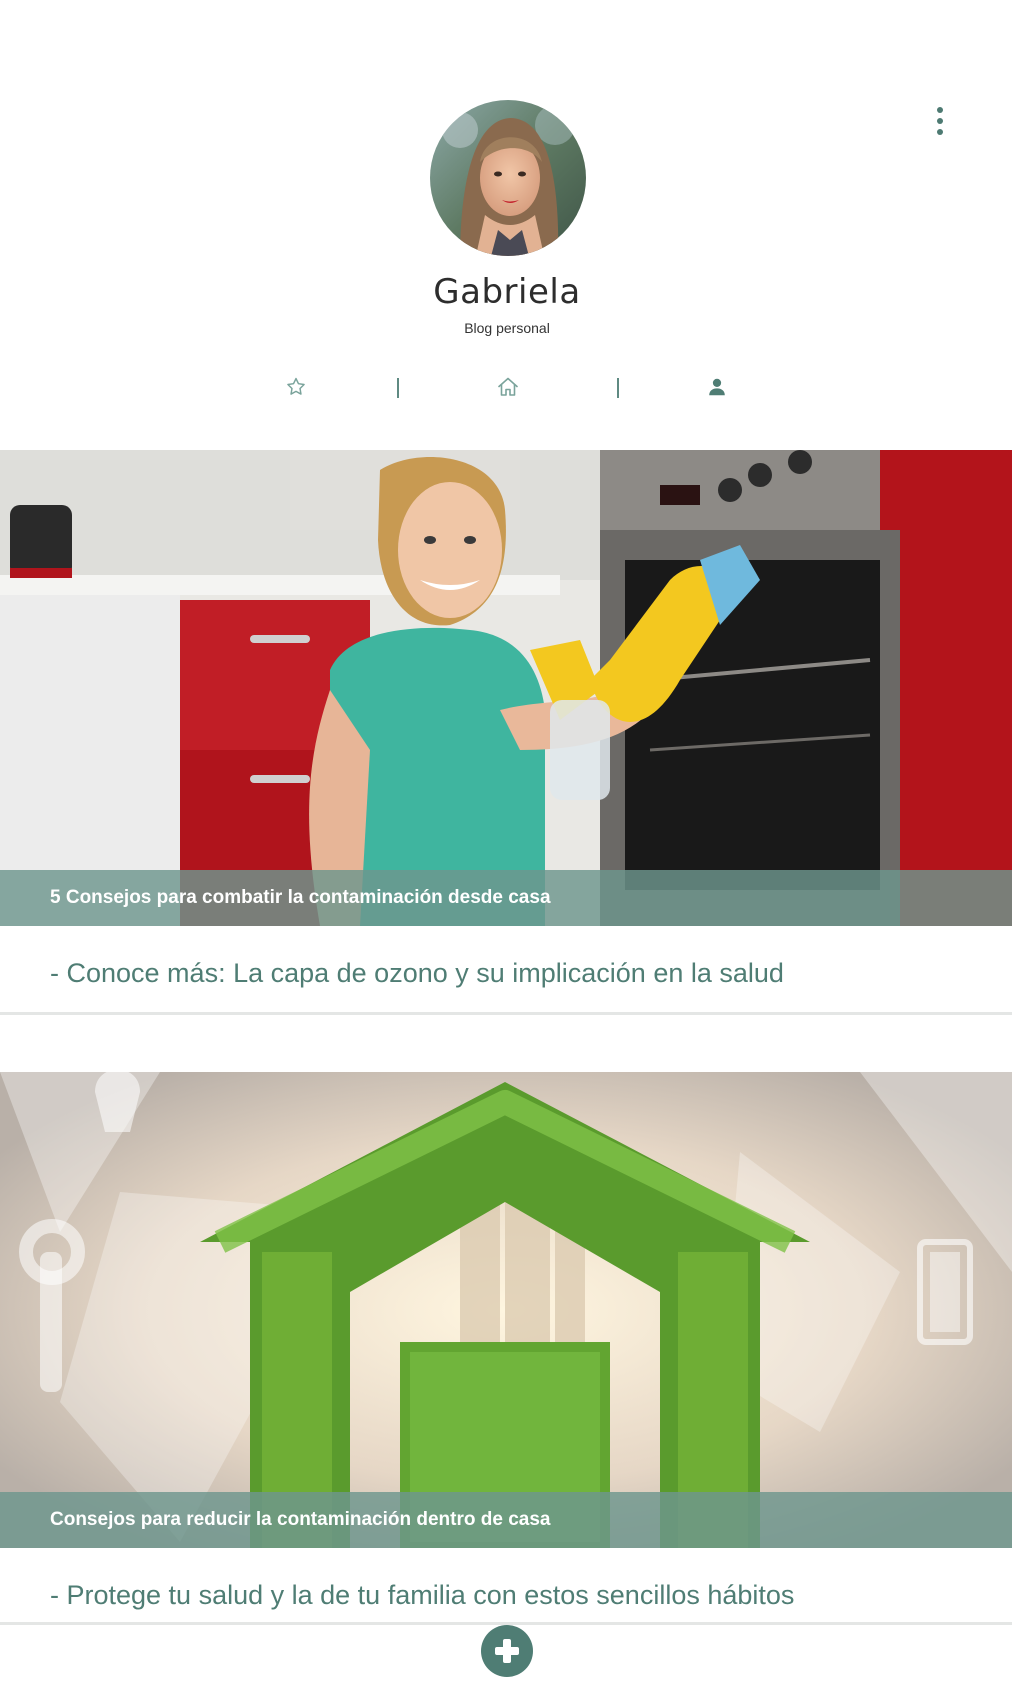 This screenshot has height=1693, width=1014. I want to click on avatar, so click(508, 178).